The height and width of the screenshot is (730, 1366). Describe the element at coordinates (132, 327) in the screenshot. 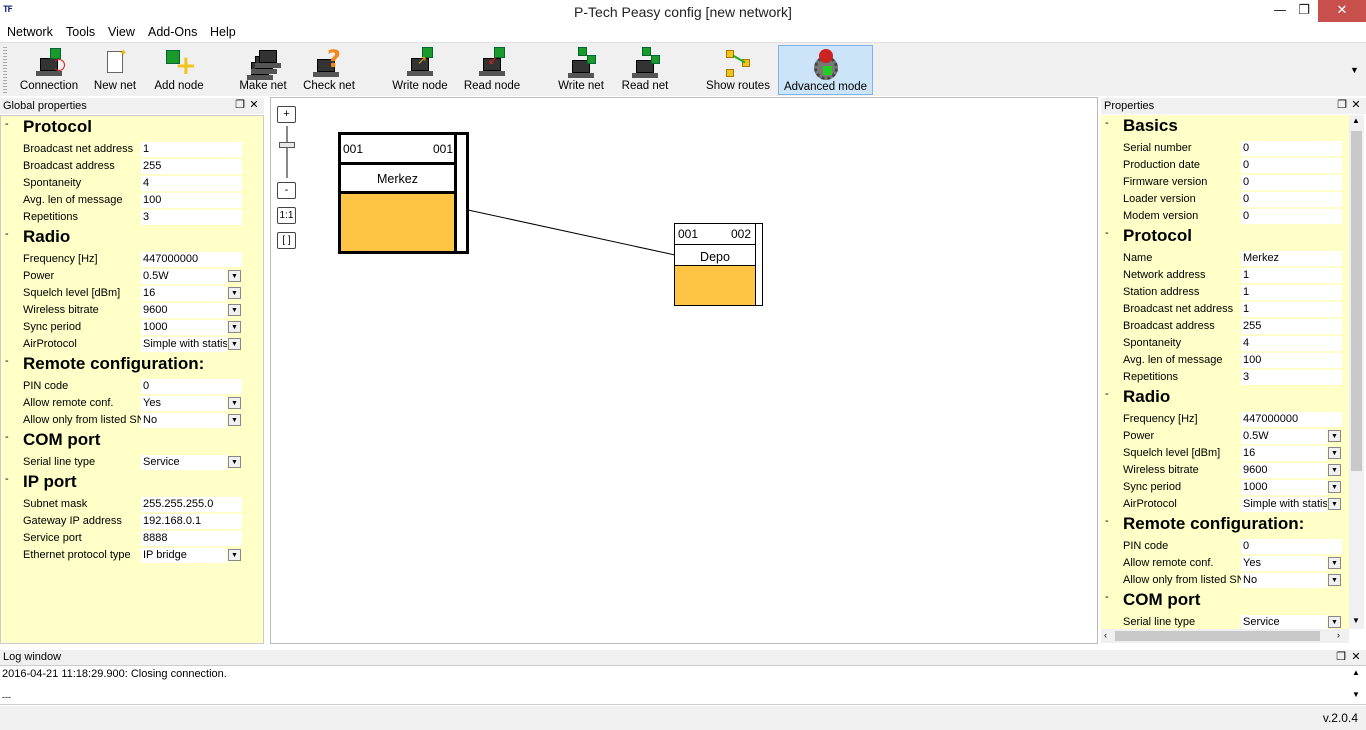

I see `property-row: Sync period 1000 ▼` at that location.